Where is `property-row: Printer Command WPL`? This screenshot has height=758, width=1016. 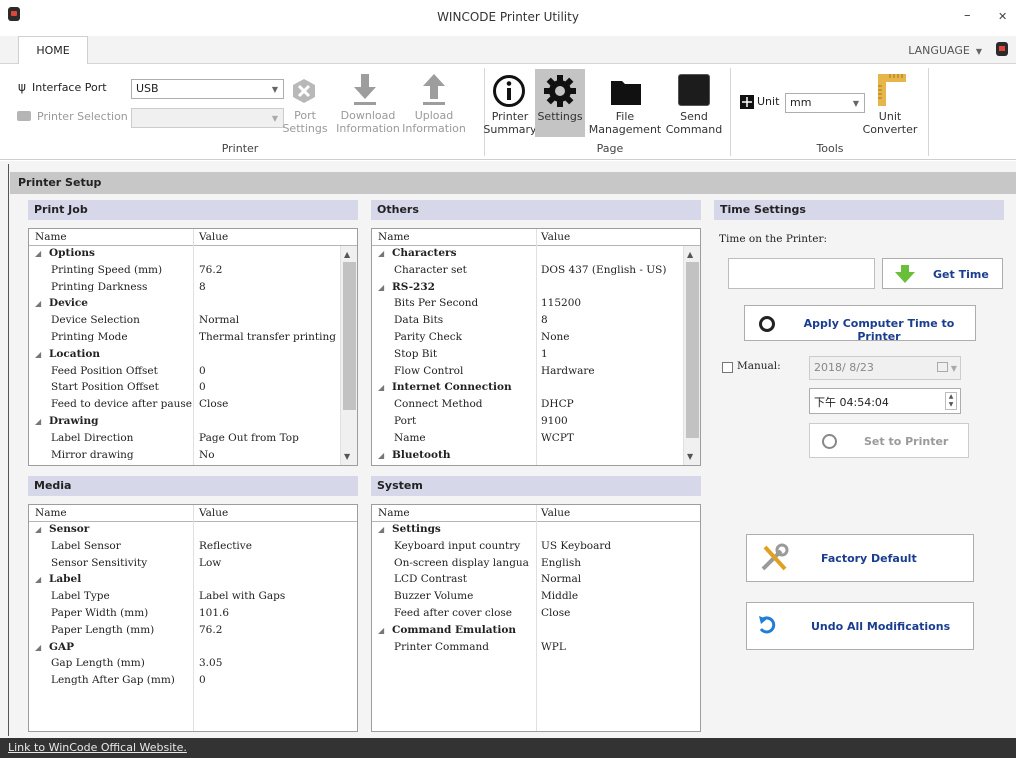 property-row: Printer Command WPL is located at coordinates (536, 648).